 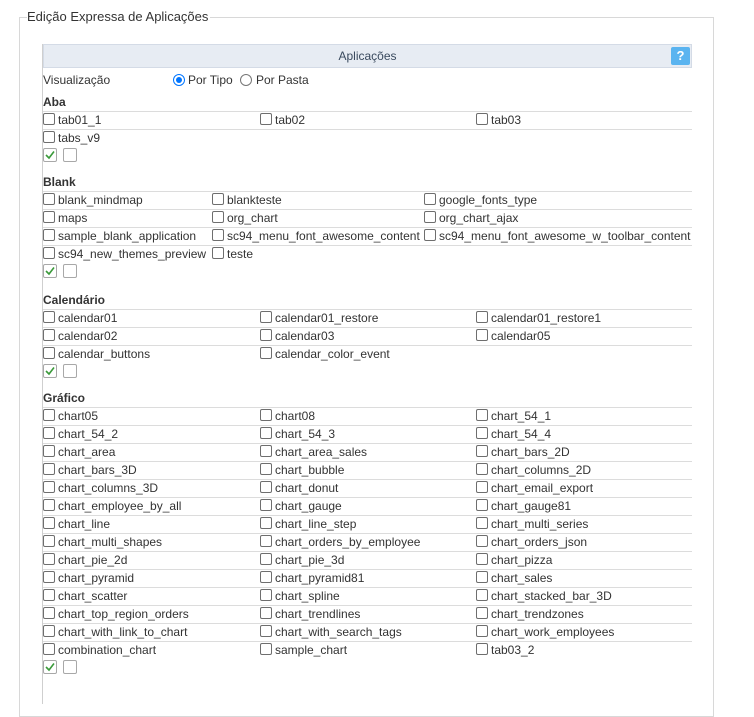 What do you see at coordinates (102, 542) in the screenshot?
I see `app-item: chart_multi_shapes` at bounding box center [102, 542].